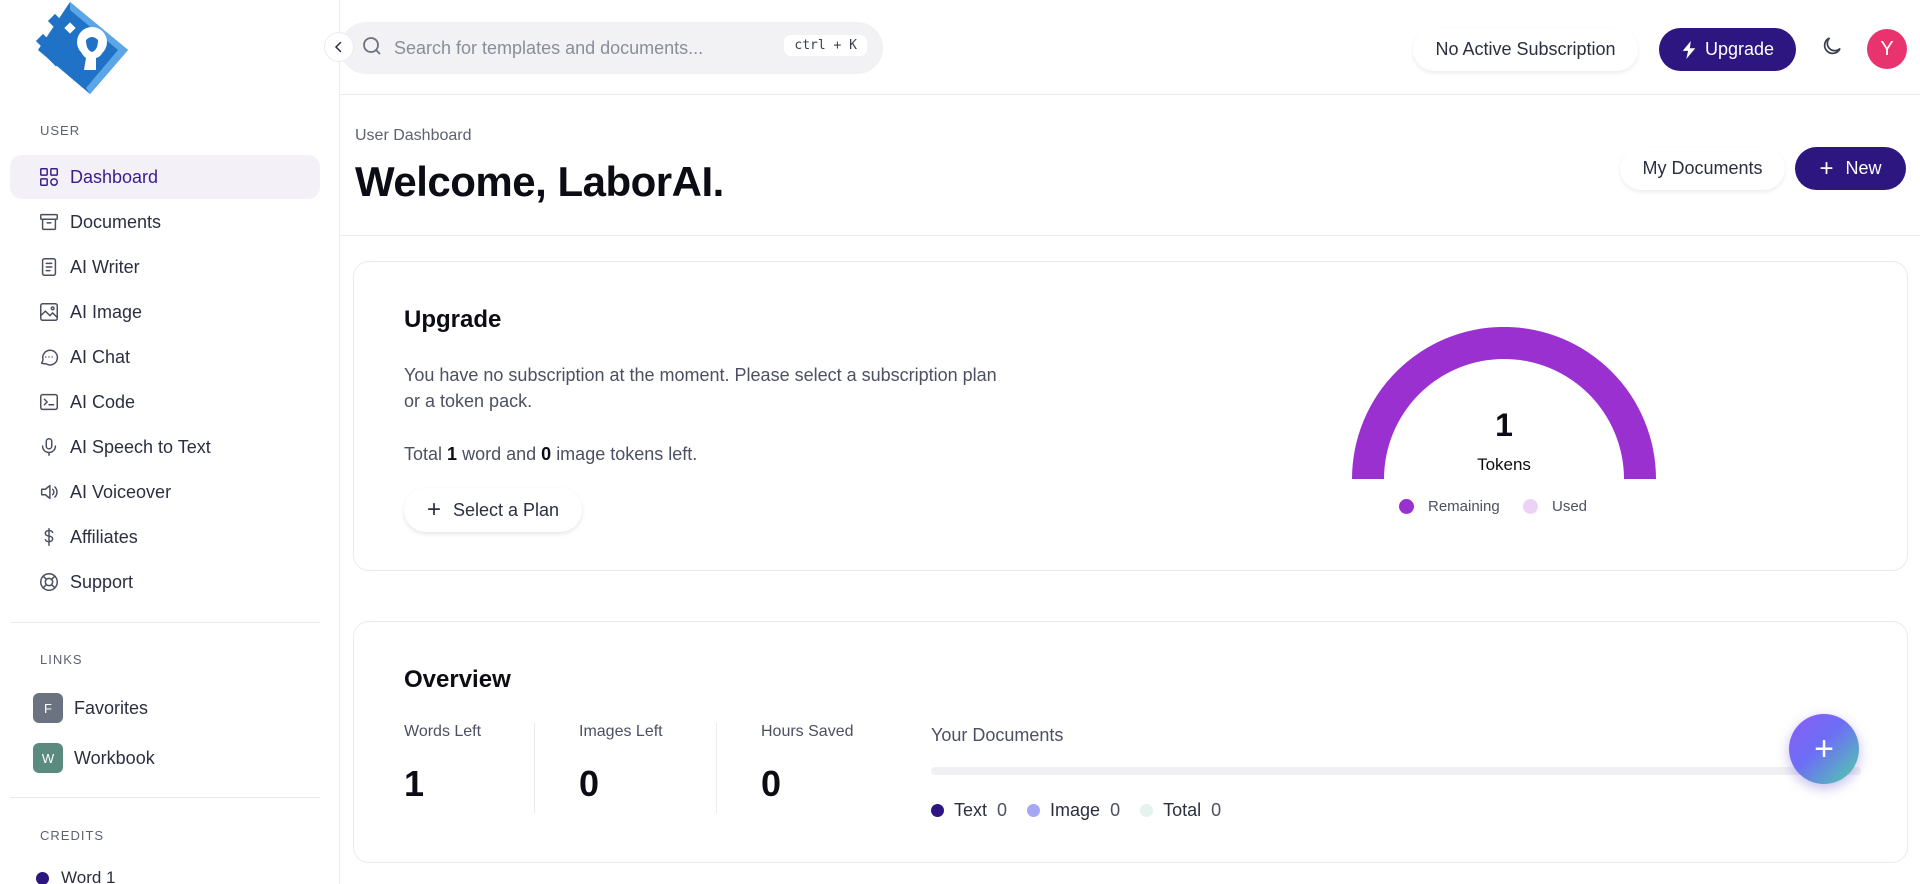 Image resolution: width=1920 pixels, height=884 pixels. Describe the element at coordinates (372, 48) in the screenshot. I see `search-icon` at that location.